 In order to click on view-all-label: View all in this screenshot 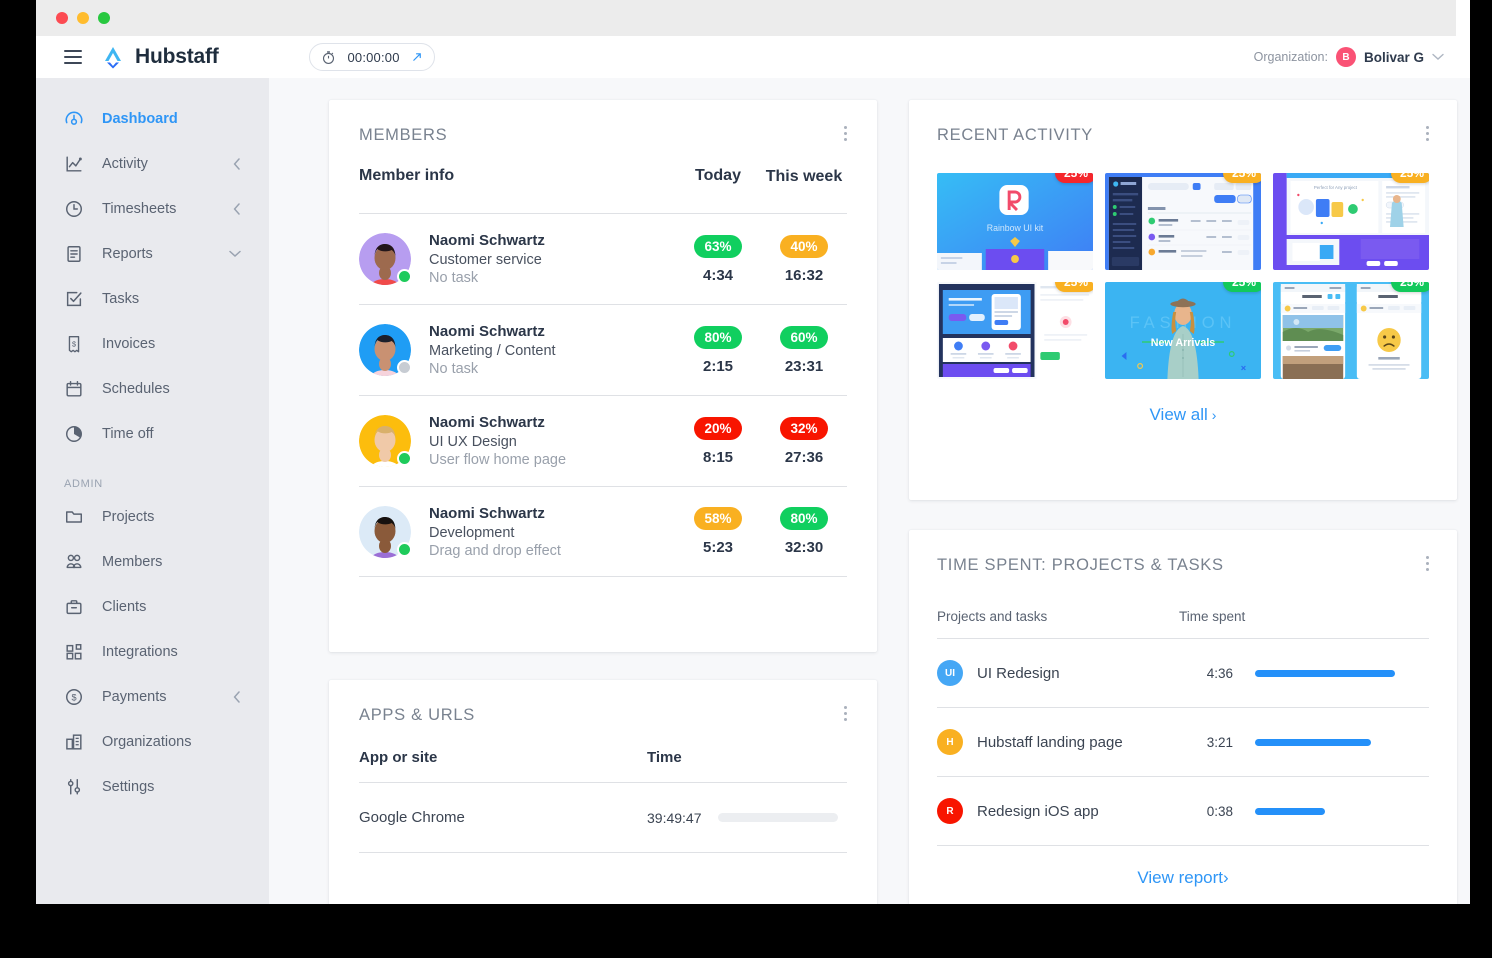, I will do `click(1178, 414)`.